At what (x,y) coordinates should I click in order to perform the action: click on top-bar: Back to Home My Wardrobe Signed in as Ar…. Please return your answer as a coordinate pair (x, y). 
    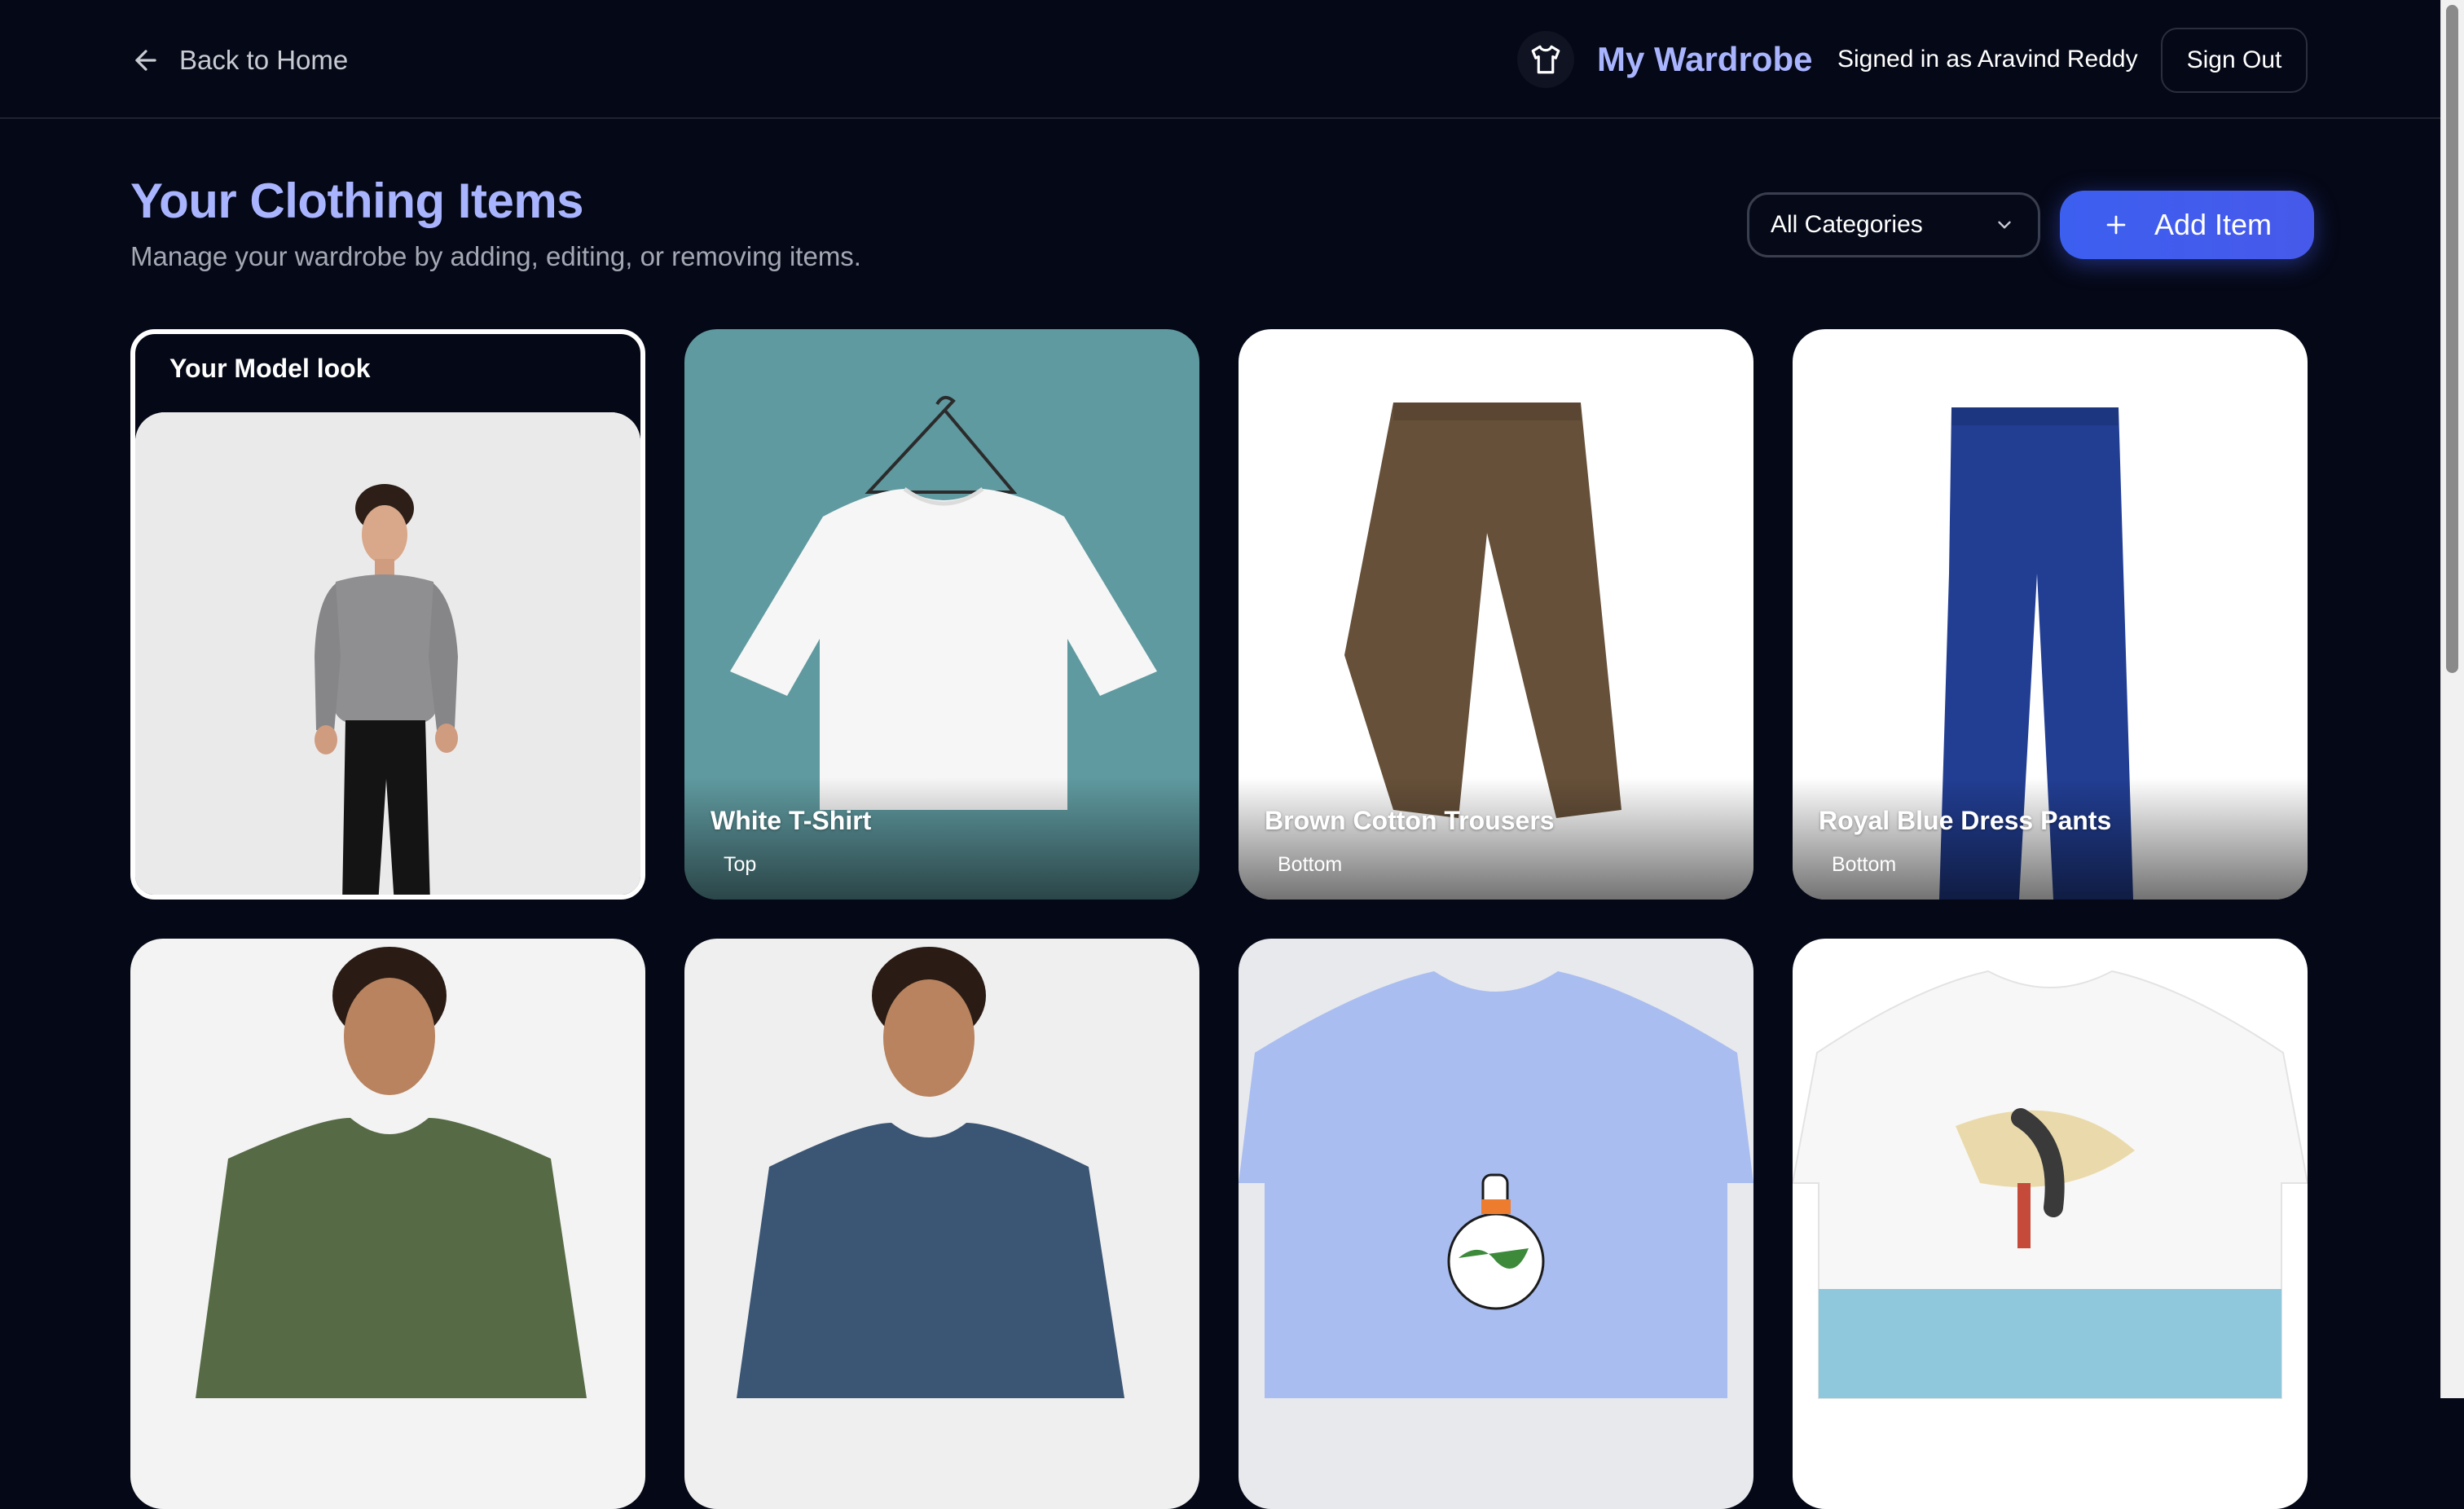
    Looking at the image, I should click on (1220, 59).